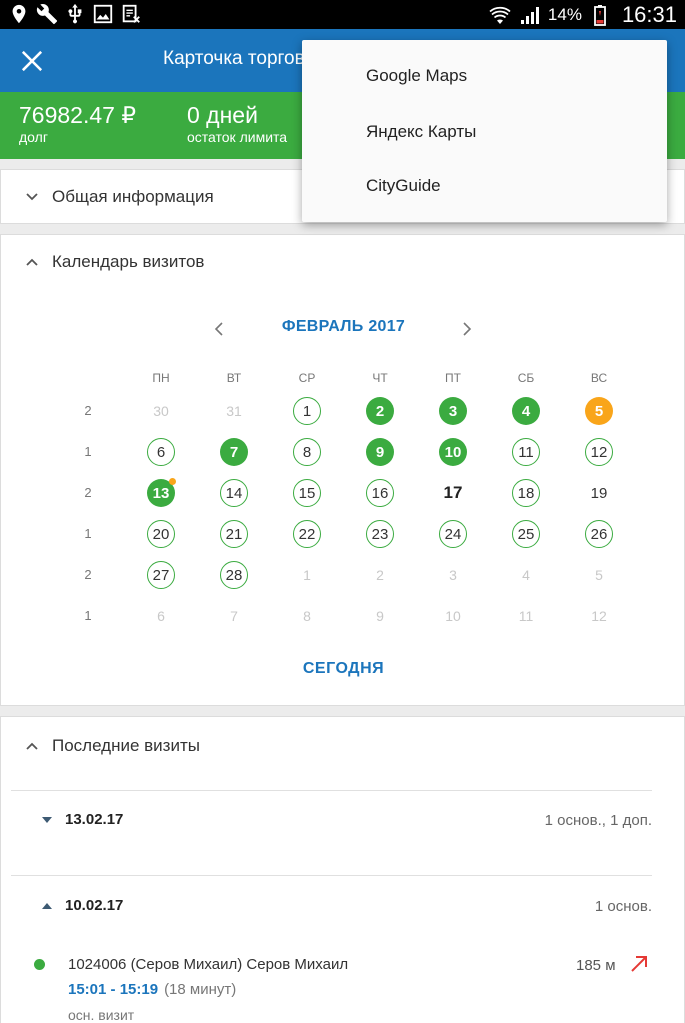  I want to click on weekday-label: ПТ, so click(453, 378).